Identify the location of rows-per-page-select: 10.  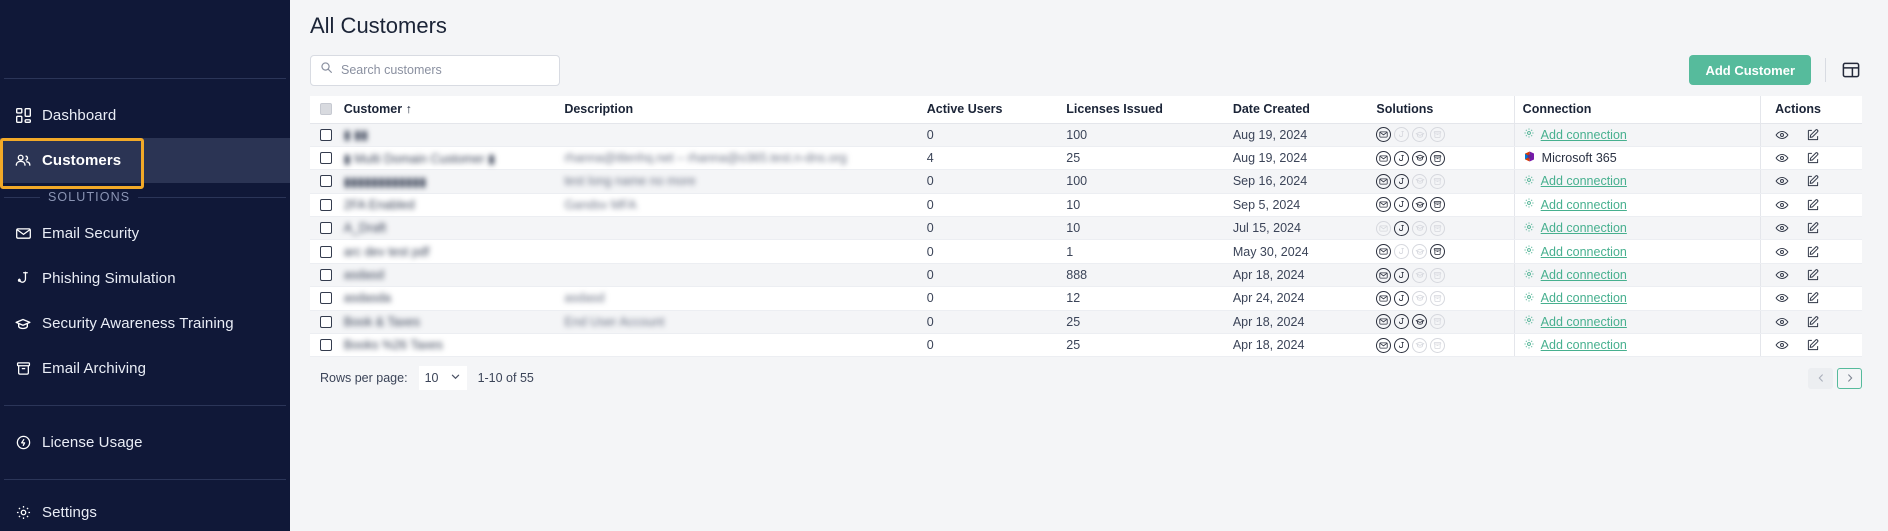
(442, 378).